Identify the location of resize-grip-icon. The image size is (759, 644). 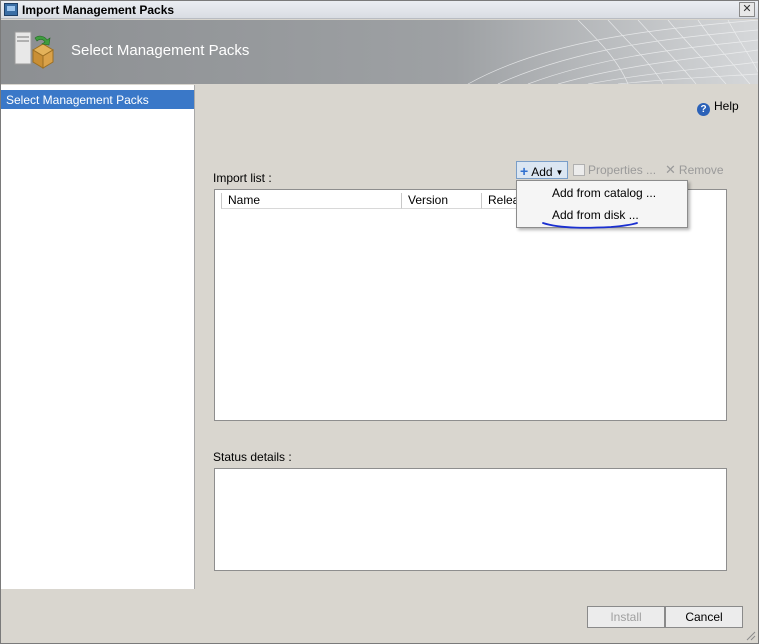
(750, 635).